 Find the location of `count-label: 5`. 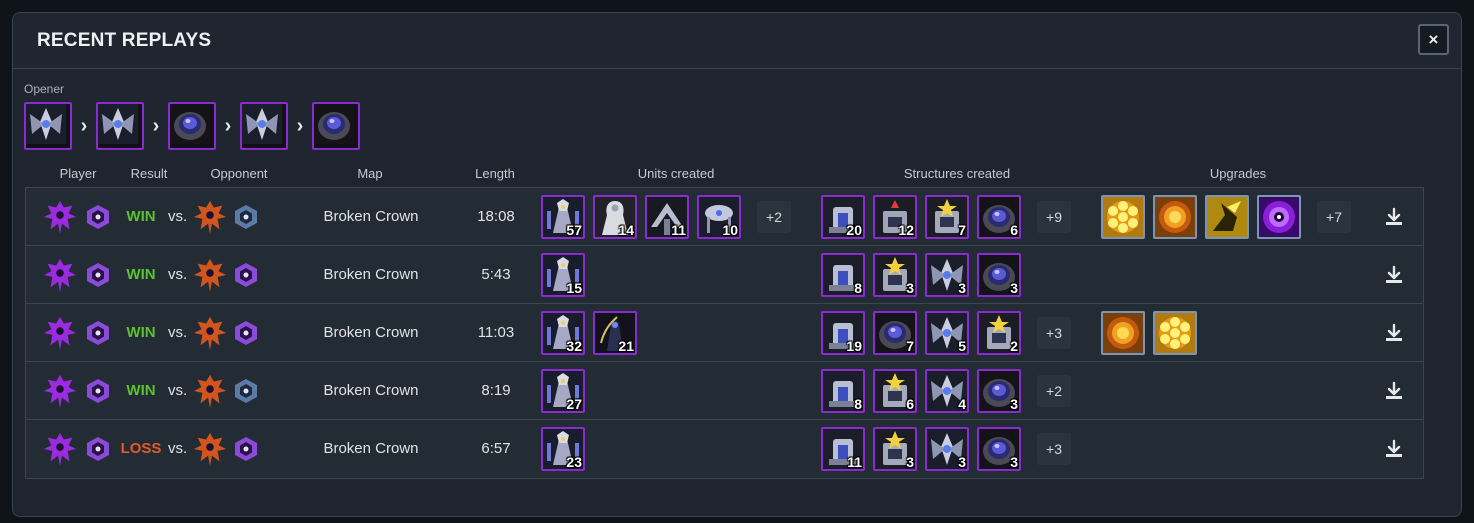

count-label: 5 is located at coordinates (962, 345).